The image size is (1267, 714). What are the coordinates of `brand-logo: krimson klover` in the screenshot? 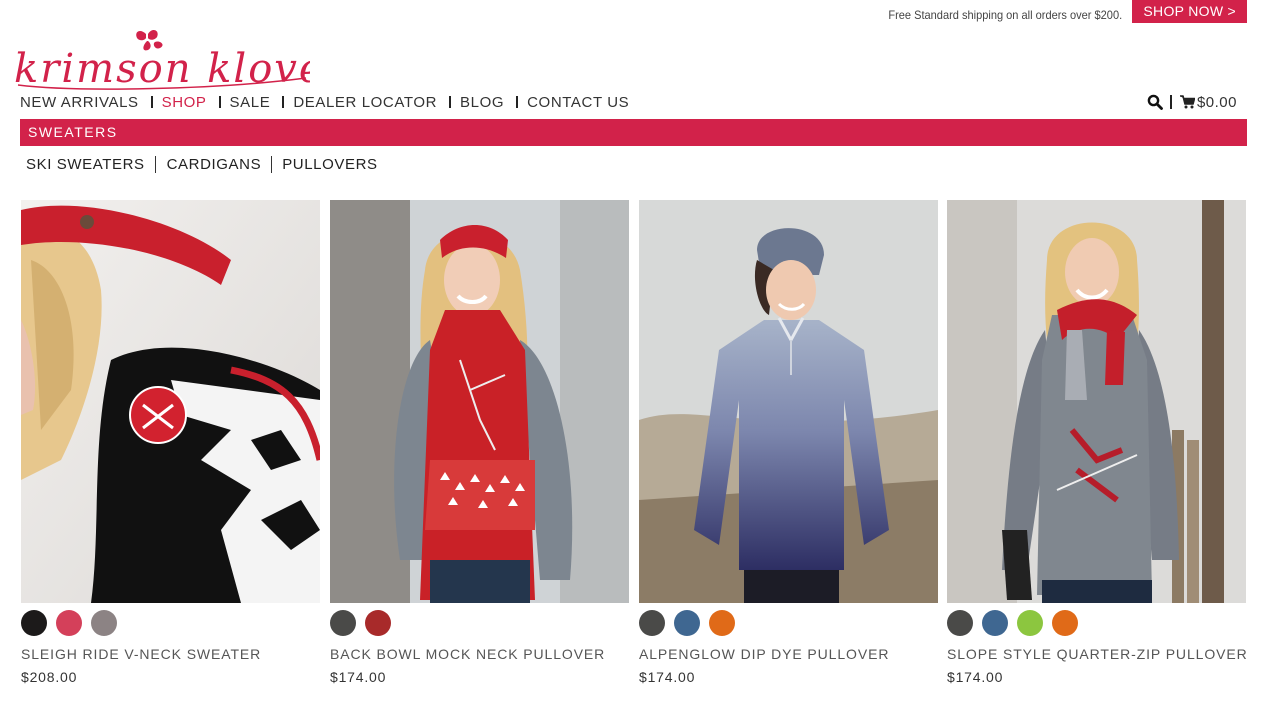 It's located at (162, 60).